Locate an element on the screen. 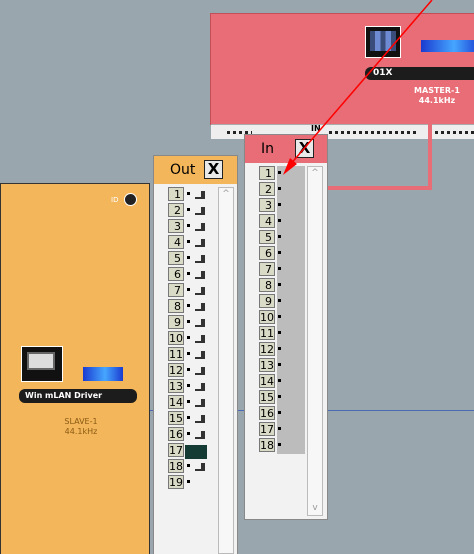 Image resolution: width=474 pixels, height=554 pixels. in-port-window: In X 1 2 3 4 5 6 7 8 9 10 11 12 13 14 15 16 17 18 ^ v is located at coordinates (286, 327).